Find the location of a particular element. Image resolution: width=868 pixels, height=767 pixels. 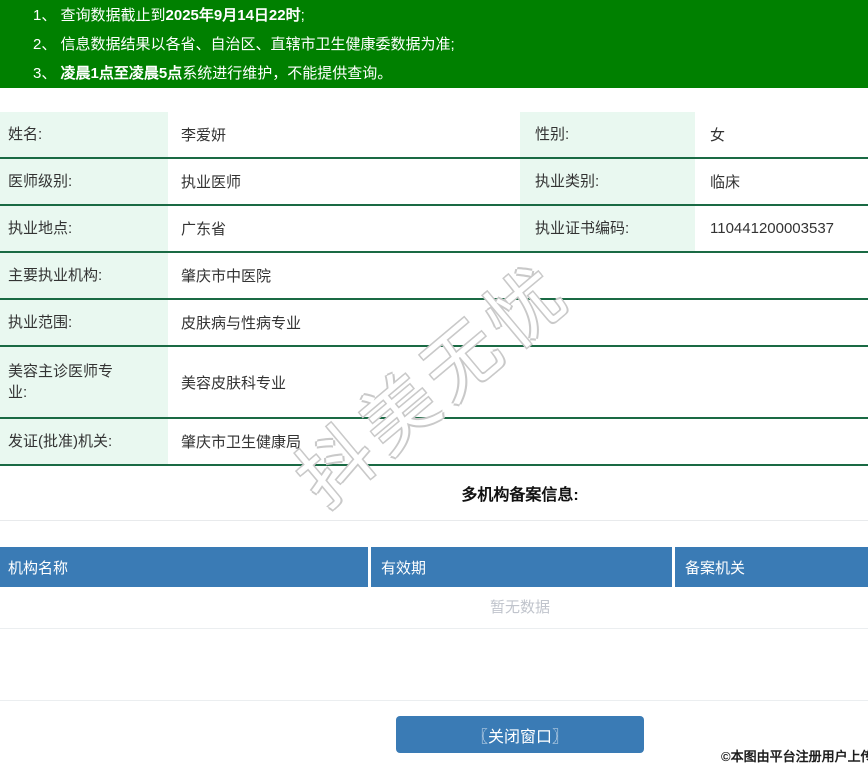

notice-number: 2、 is located at coordinates (45, 44).